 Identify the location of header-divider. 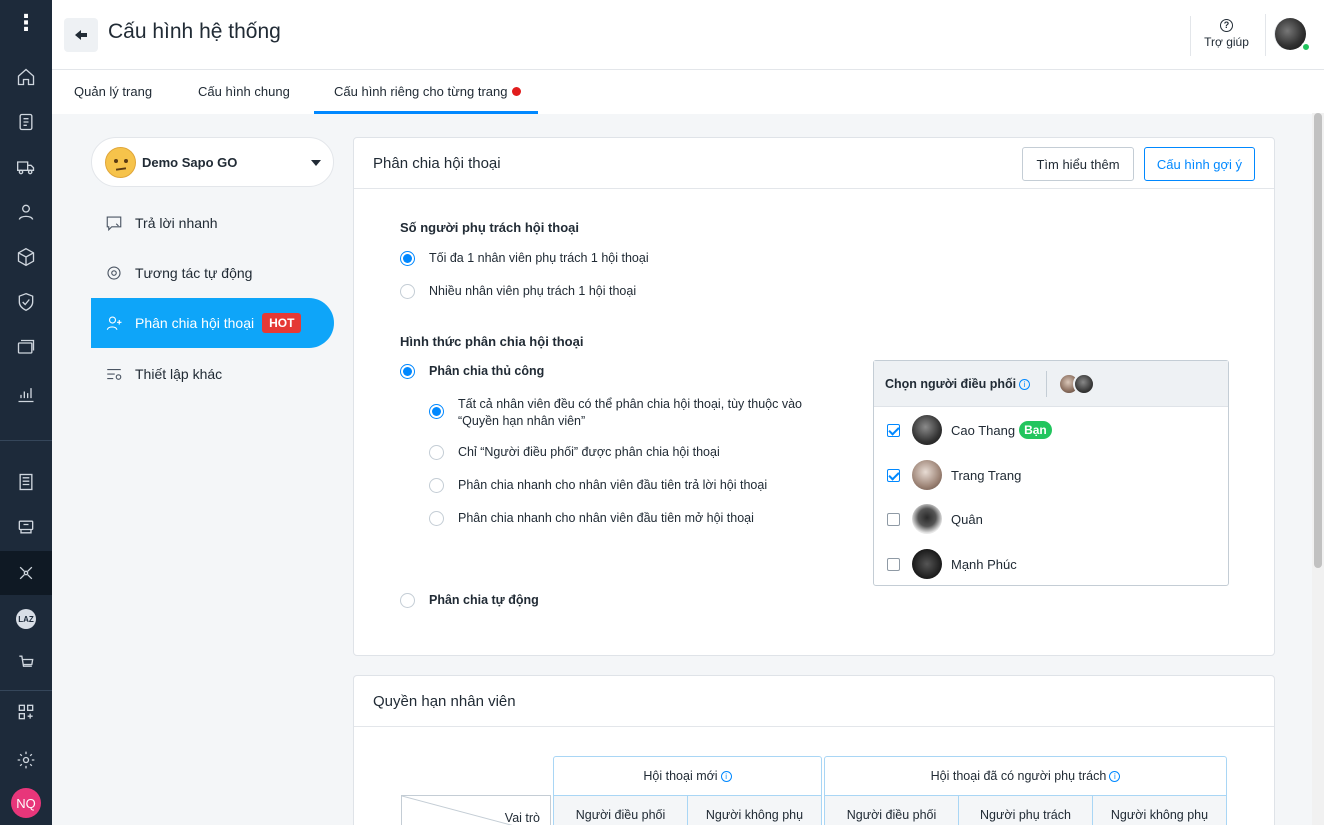
(1046, 384).